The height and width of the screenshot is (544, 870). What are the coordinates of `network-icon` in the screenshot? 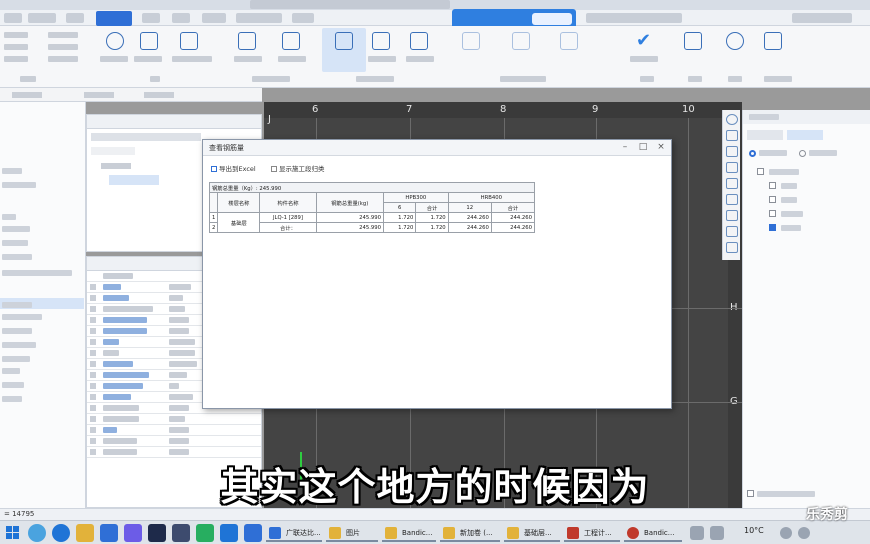 It's located at (786, 533).